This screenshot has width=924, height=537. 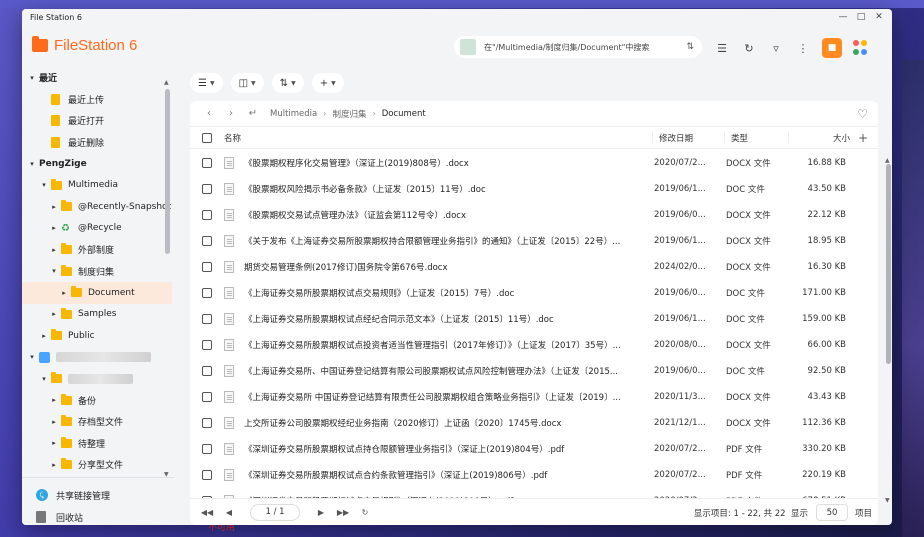 What do you see at coordinates (688, 137) in the screenshot?
I see `header-modified: 修改日期` at bounding box center [688, 137].